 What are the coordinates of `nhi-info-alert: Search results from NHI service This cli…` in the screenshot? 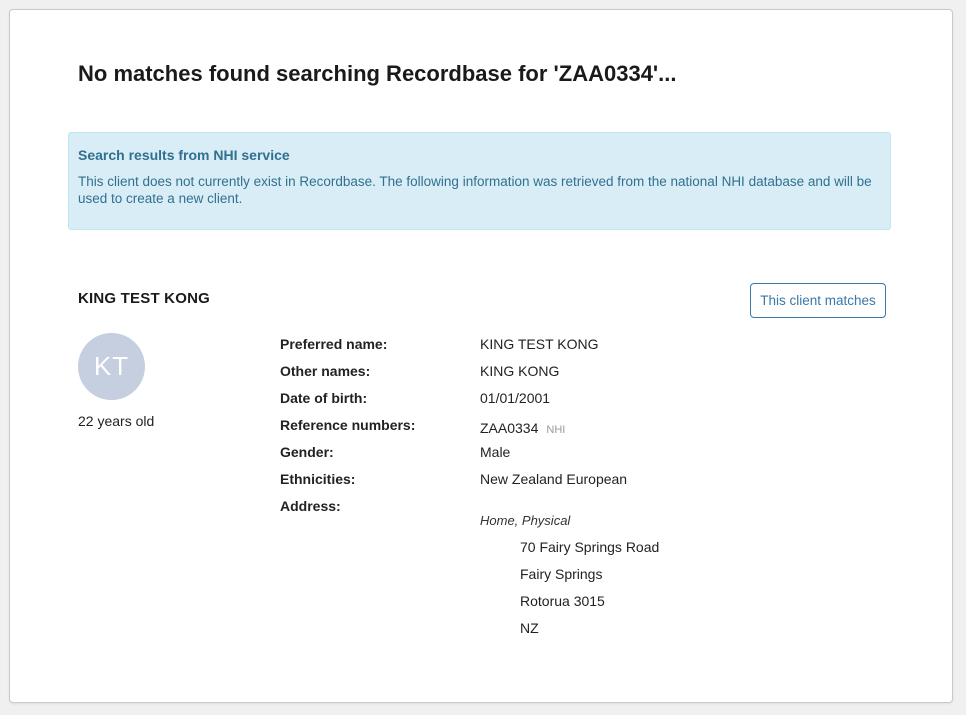 It's located at (479, 181).